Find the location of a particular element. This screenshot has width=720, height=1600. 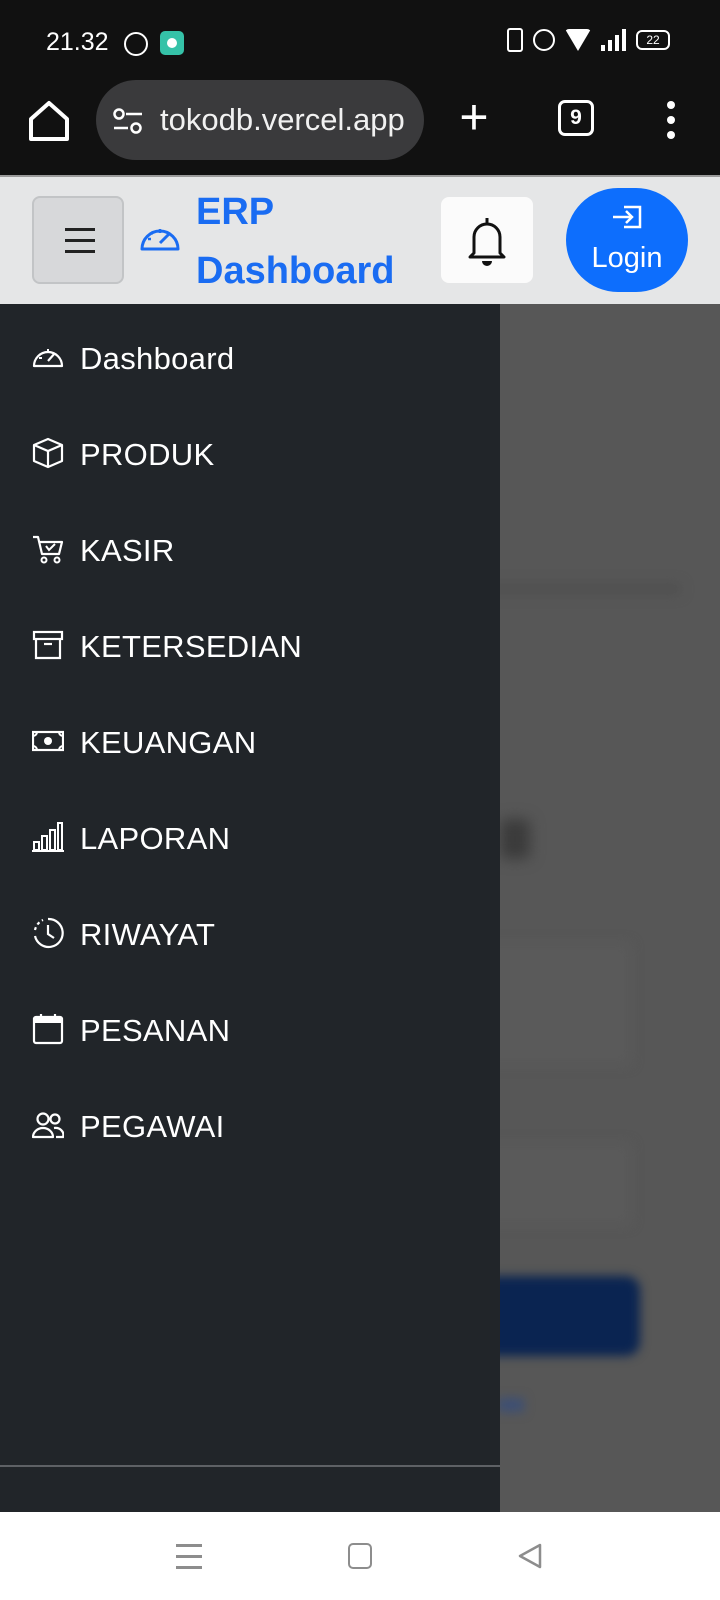

address-bar: tokodb.vercel.app is located at coordinates (260, 120).